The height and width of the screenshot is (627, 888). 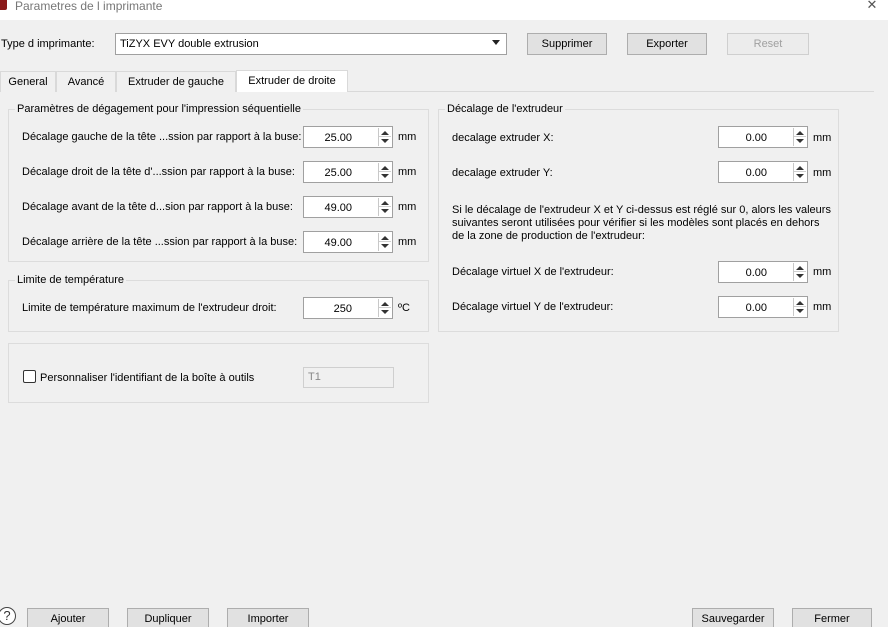 I want to click on extruder-offset-group-title: Décalage de l'extrudeur, so click(x=505, y=109).